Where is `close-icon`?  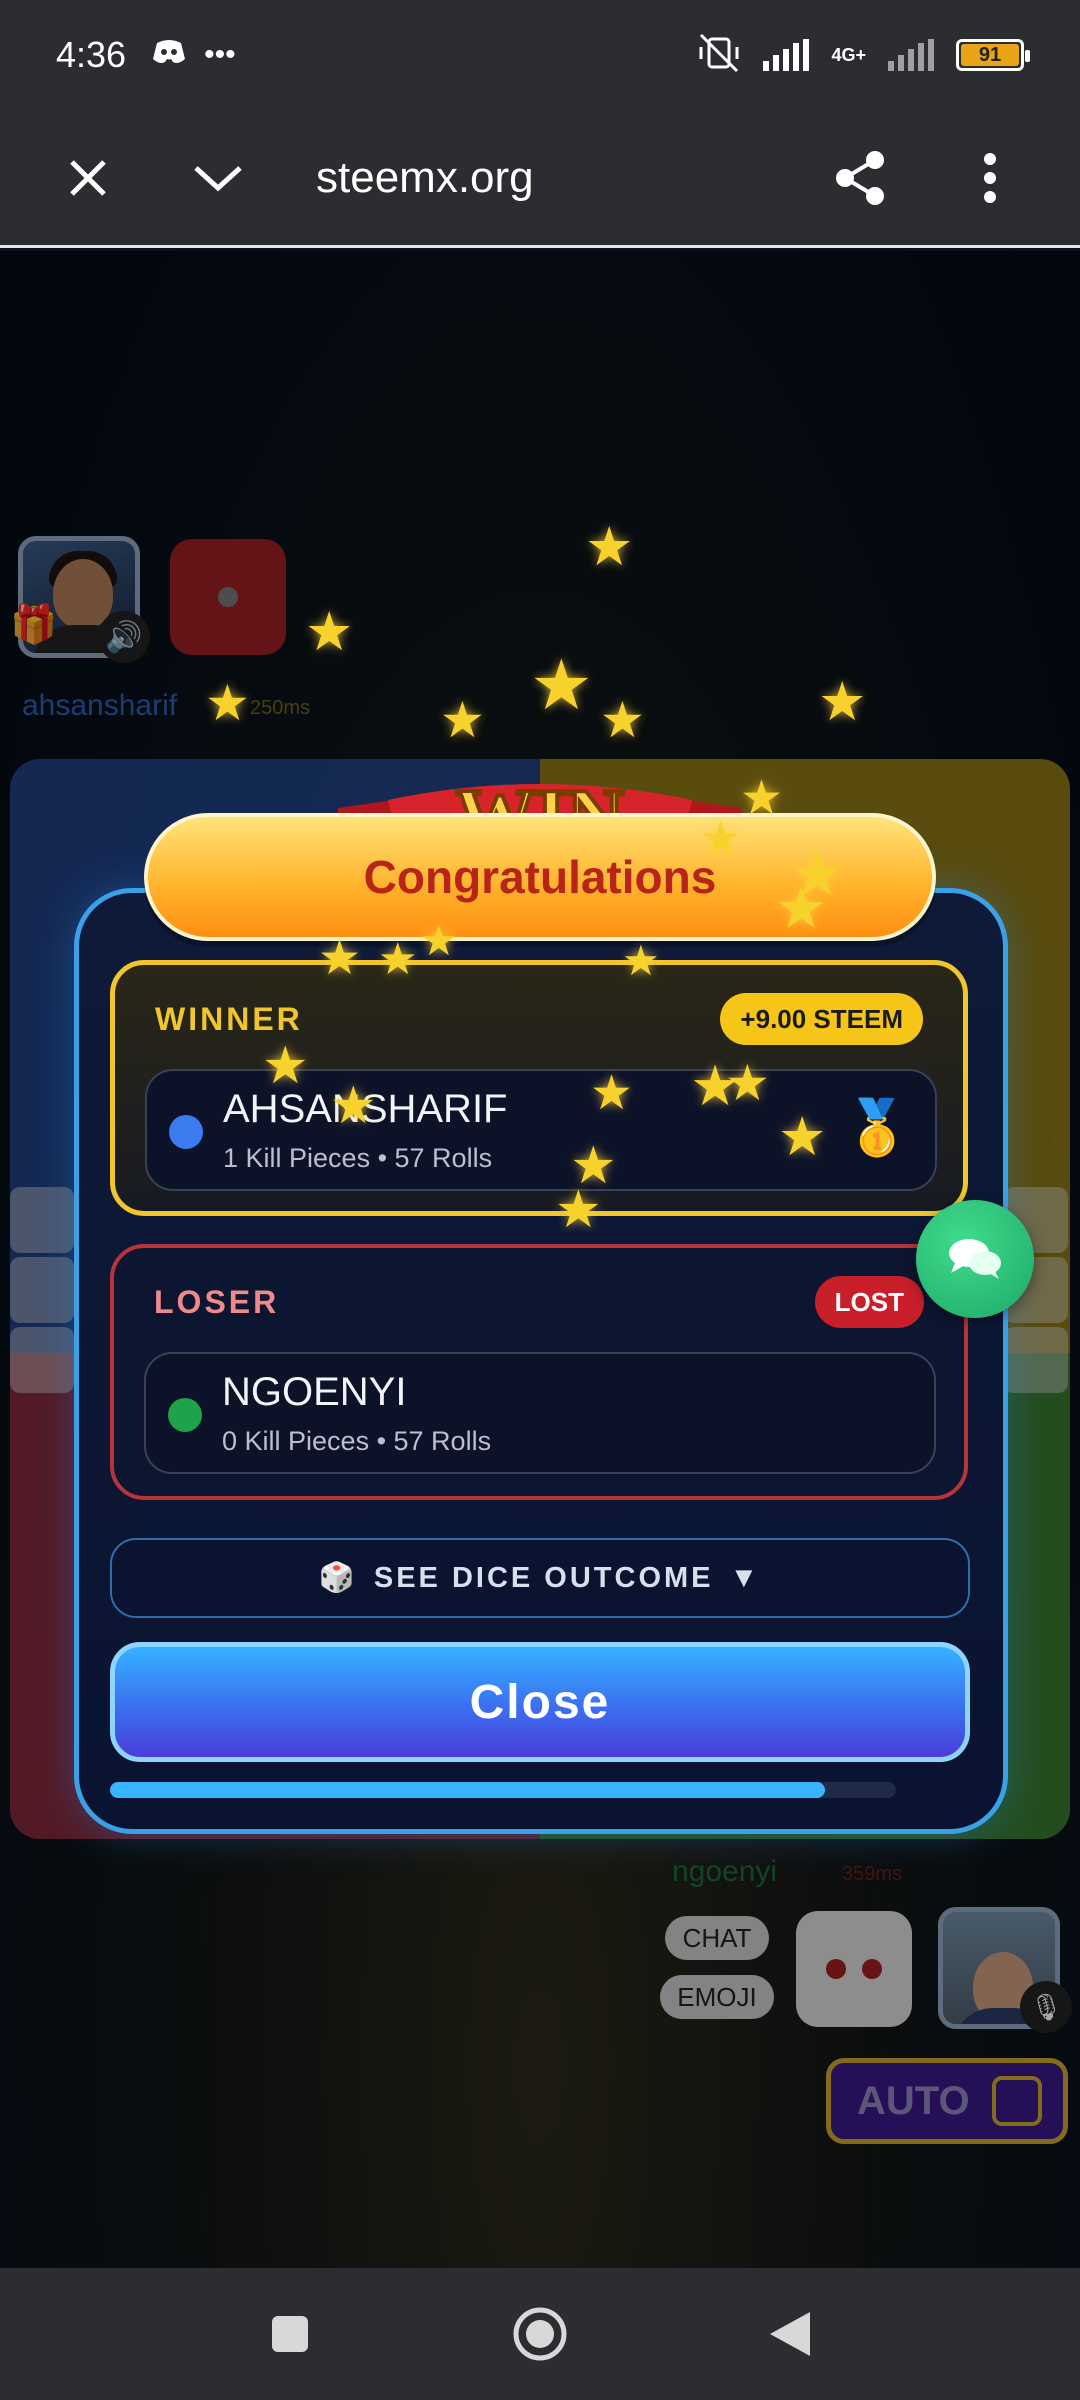
close-icon is located at coordinates (88, 178).